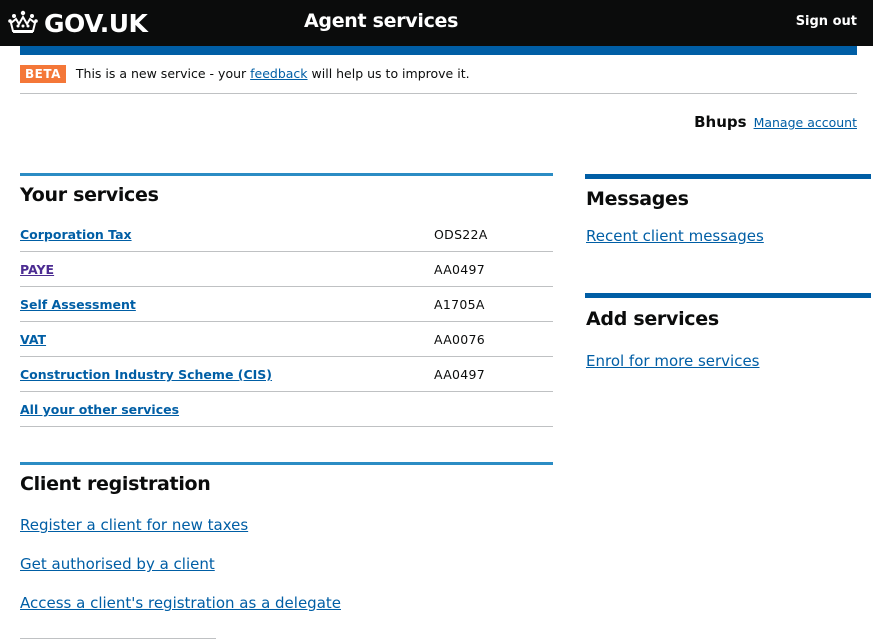 The height and width of the screenshot is (640, 873). Describe the element at coordinates (43, 74) in the screenshot. I see `beta-tag: BETA` at that location.